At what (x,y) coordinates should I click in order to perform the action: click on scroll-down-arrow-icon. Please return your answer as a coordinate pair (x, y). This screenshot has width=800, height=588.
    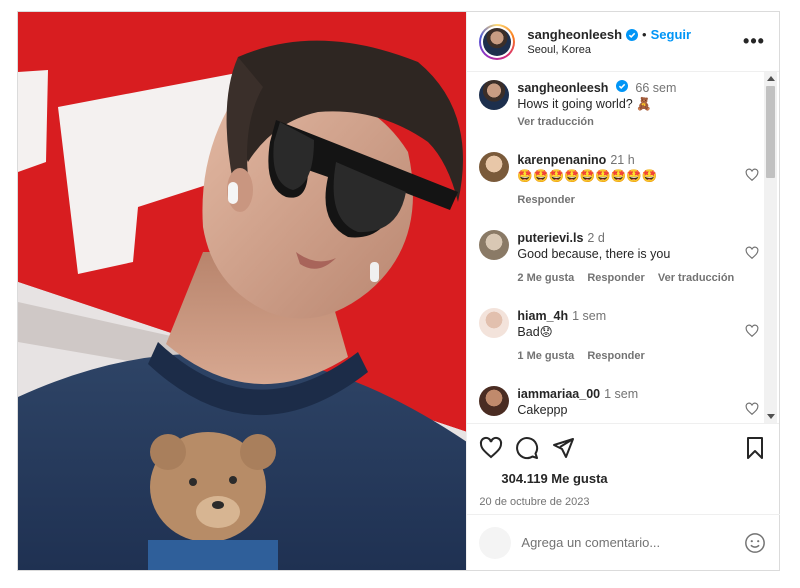
    Looking at the image, I should click on (771, 416).